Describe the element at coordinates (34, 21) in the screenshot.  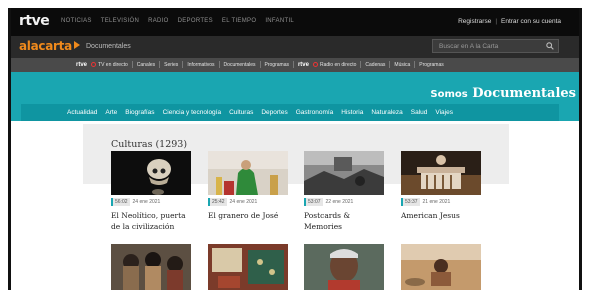
I see `rtve-logo: rtve` at that location.